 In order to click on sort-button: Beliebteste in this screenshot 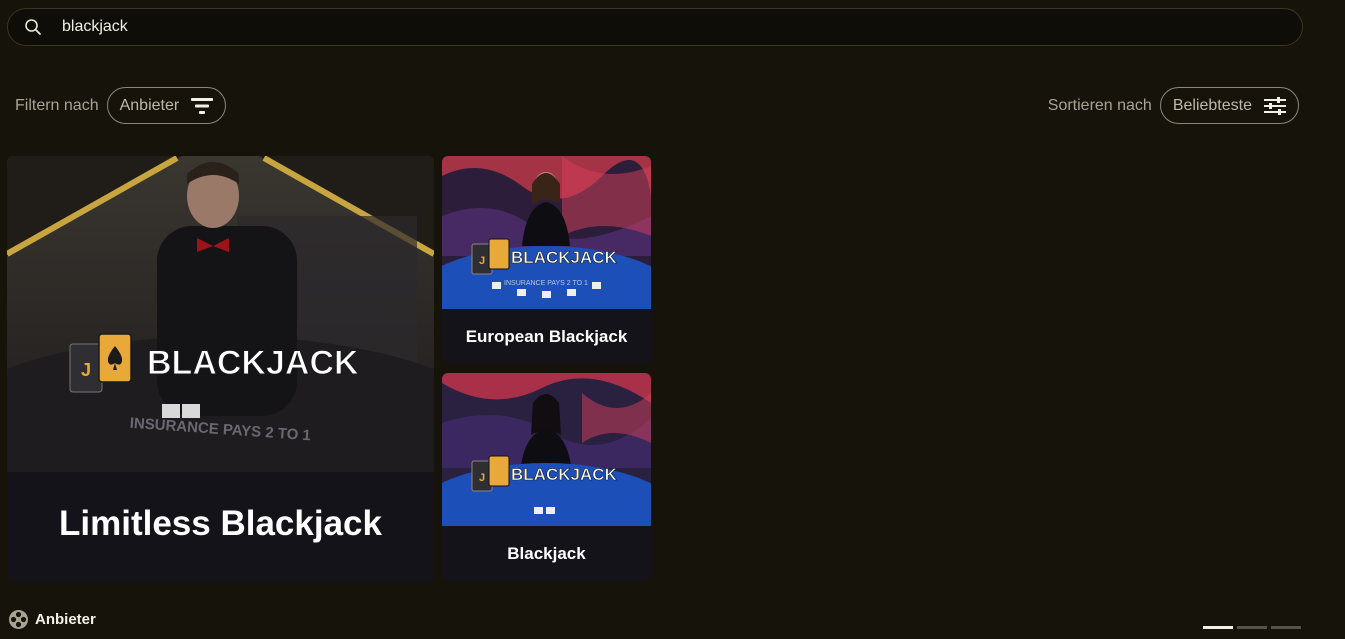, I will do `click(1229, 105)`.